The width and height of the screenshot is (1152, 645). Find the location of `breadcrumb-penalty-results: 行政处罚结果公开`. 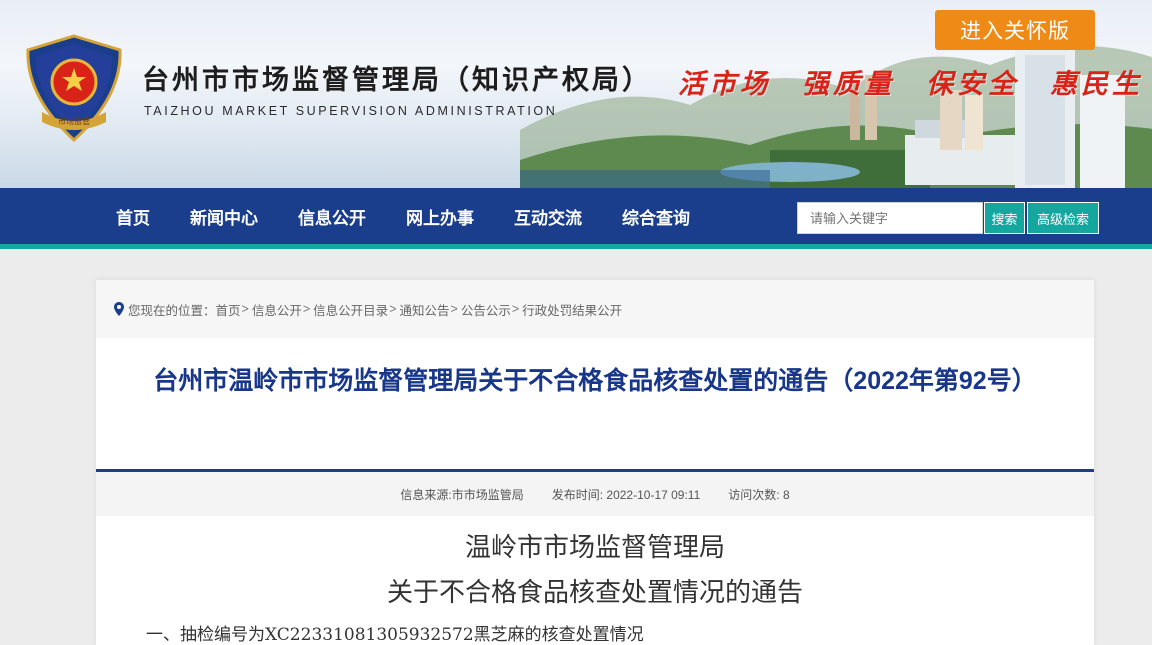

breadcrumb-penalty-results: 行政处罚结果公开 is located at coordinates (572, 309).